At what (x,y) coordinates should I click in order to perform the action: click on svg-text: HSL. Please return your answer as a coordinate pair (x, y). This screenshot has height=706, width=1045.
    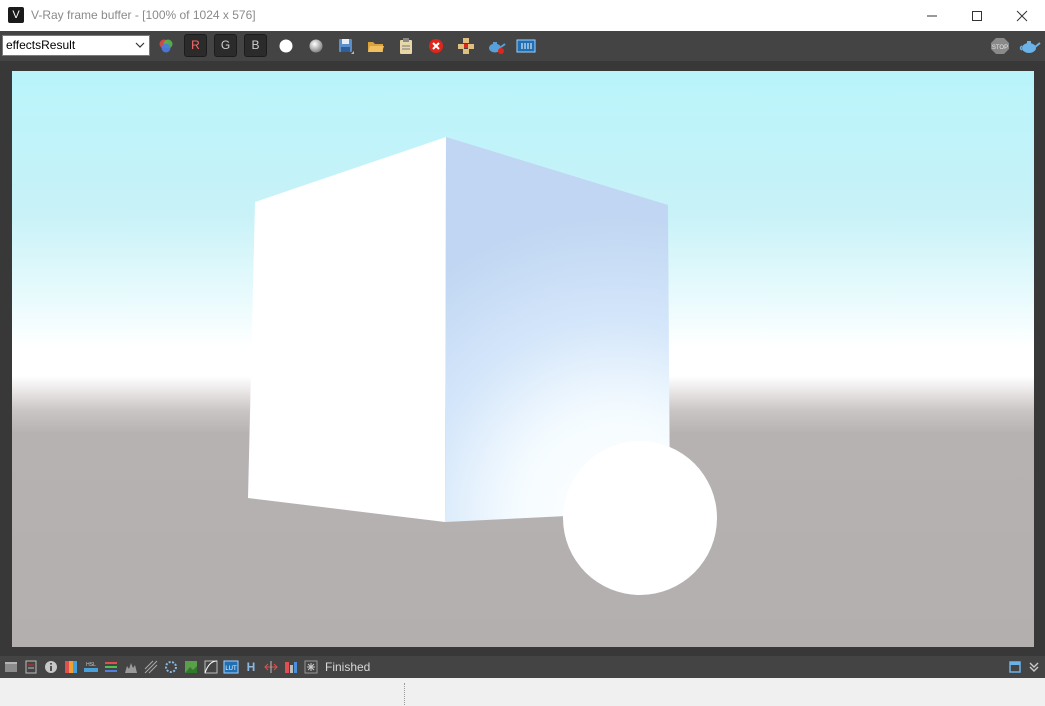
    Looking at the image, I should click on (91, 665).